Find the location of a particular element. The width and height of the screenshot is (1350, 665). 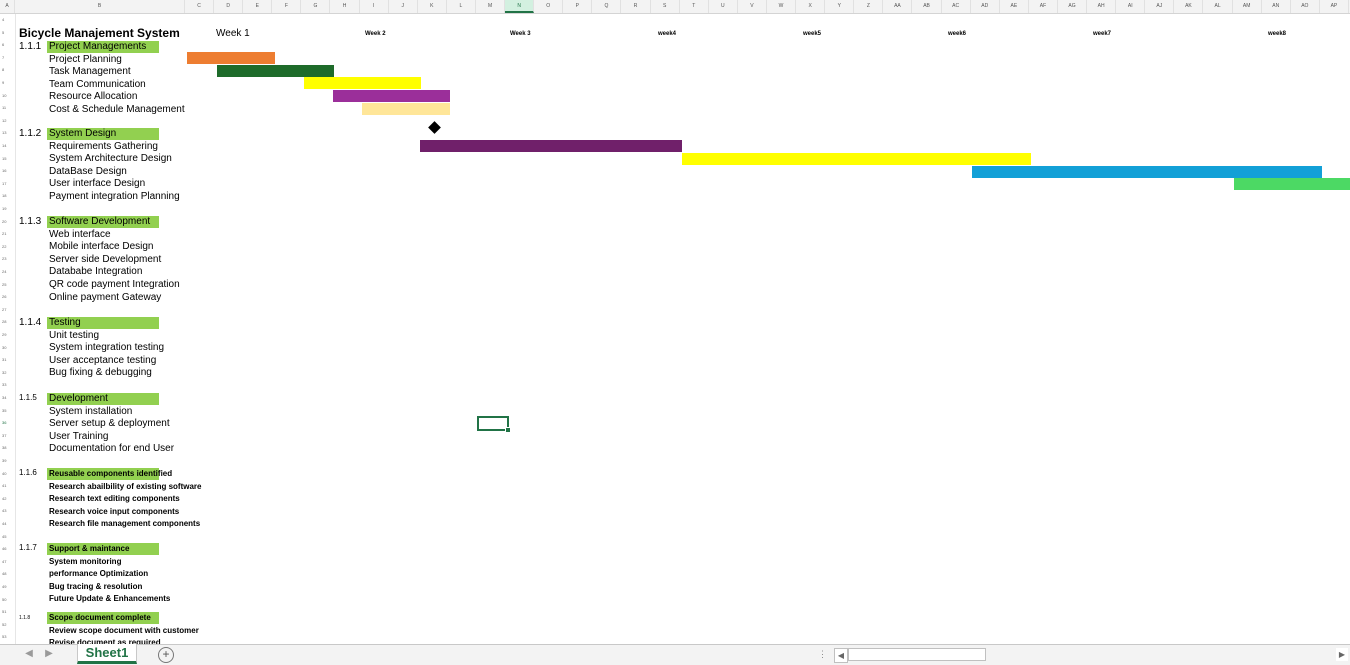

row-header-42: 42 is located at coordinates (7, 499).